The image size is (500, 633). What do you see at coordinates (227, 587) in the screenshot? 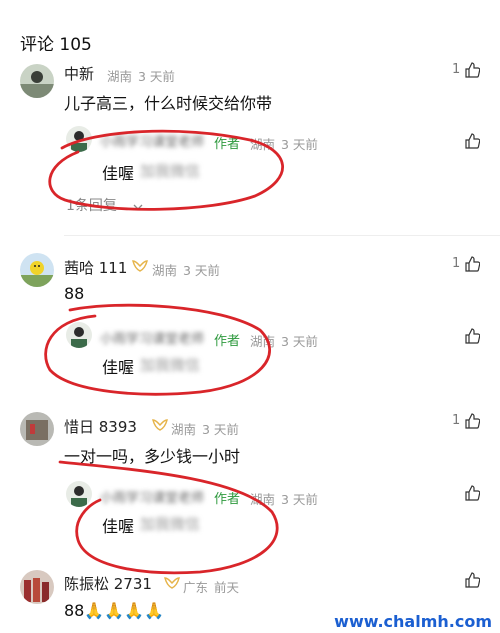
I see `comment-time: 前天` at bounding box center [227, 587].